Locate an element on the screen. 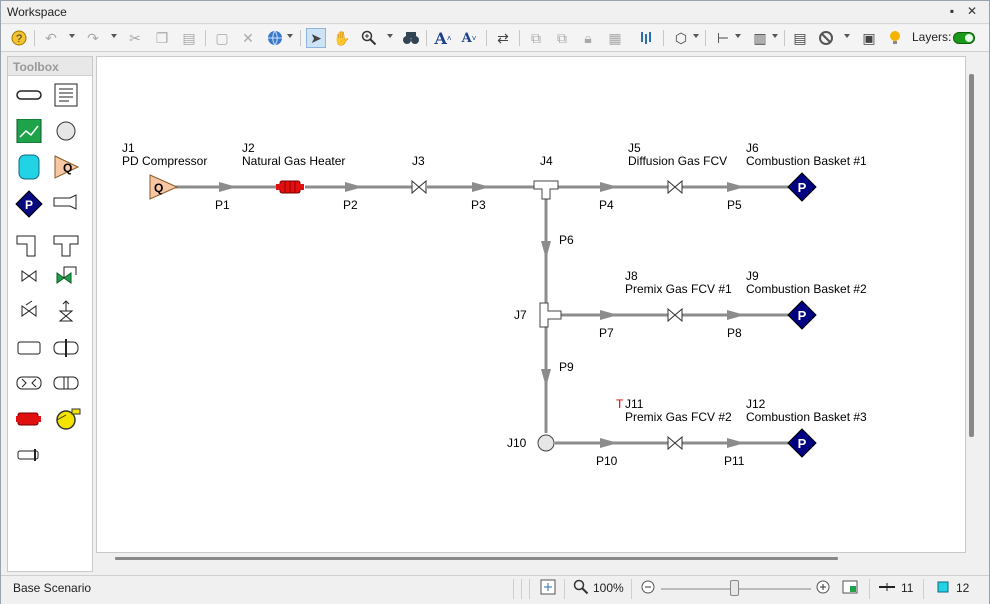  redo-icon: ↷ is located at coordinates (93, 38).